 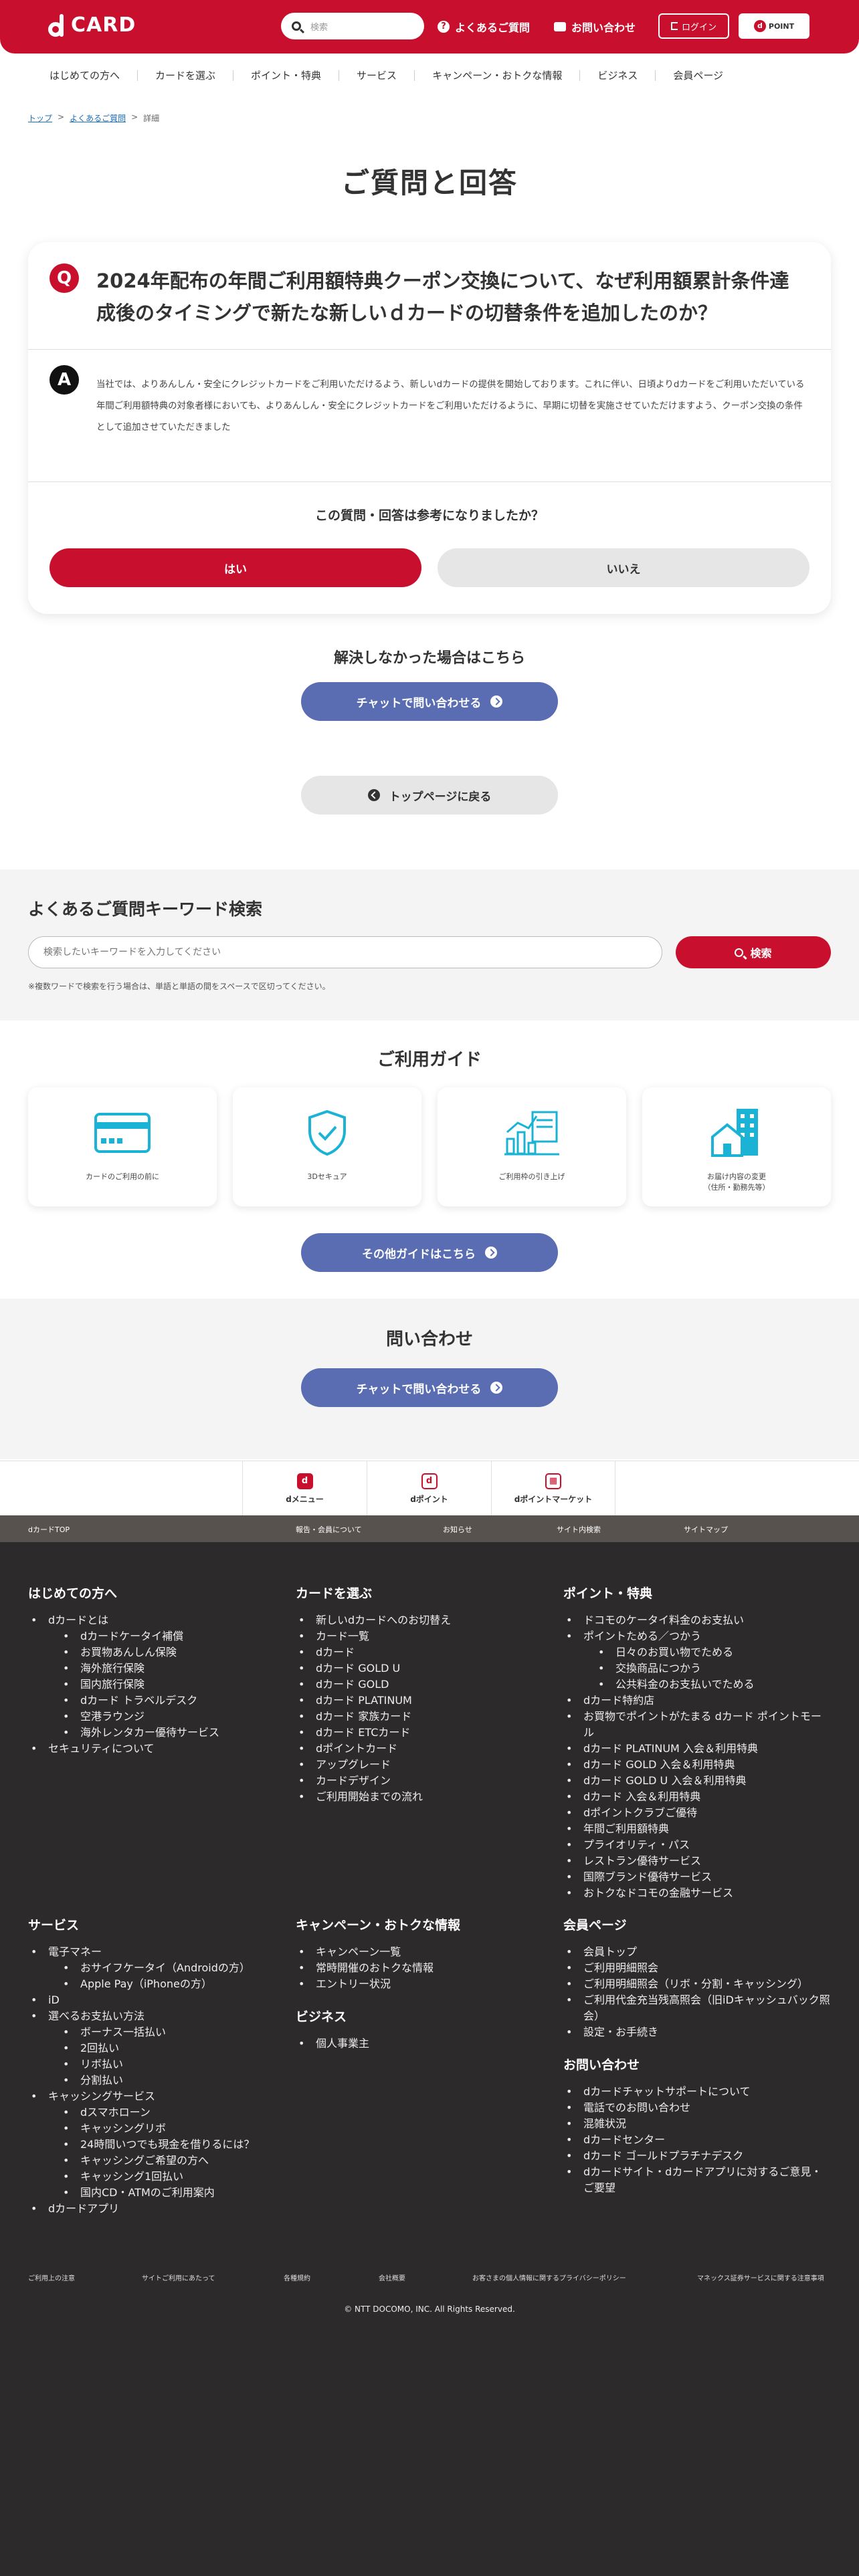 I want to click on gnav-item-campaign: キャンペーン・おトクな情報, so click(x=498, y=75).